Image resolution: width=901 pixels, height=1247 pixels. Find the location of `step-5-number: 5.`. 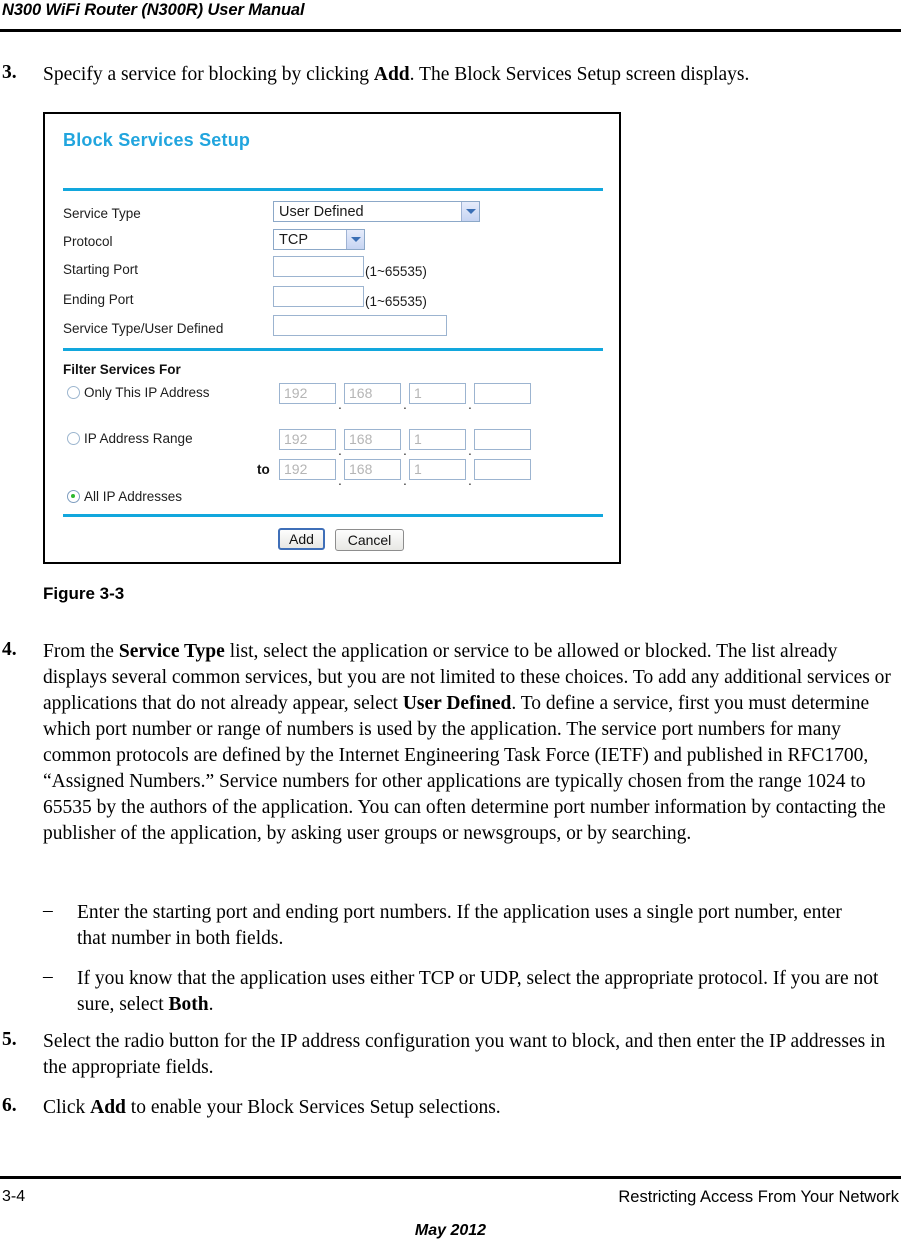

step-5-number: 5. is located at coordinates (9, 1039).